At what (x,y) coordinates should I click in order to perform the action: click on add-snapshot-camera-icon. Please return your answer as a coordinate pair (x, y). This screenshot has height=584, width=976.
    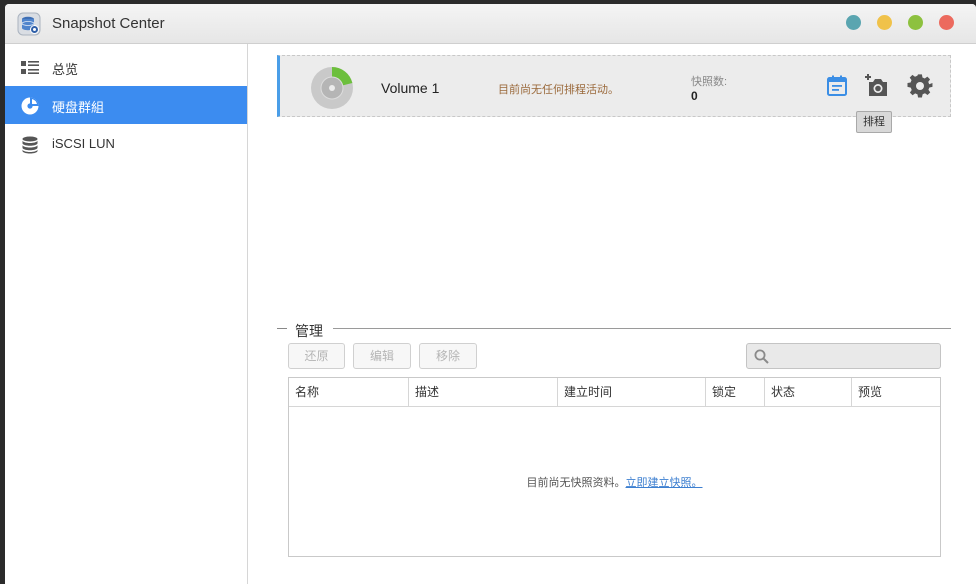
    Looking at the image, I should click on (877, 86).